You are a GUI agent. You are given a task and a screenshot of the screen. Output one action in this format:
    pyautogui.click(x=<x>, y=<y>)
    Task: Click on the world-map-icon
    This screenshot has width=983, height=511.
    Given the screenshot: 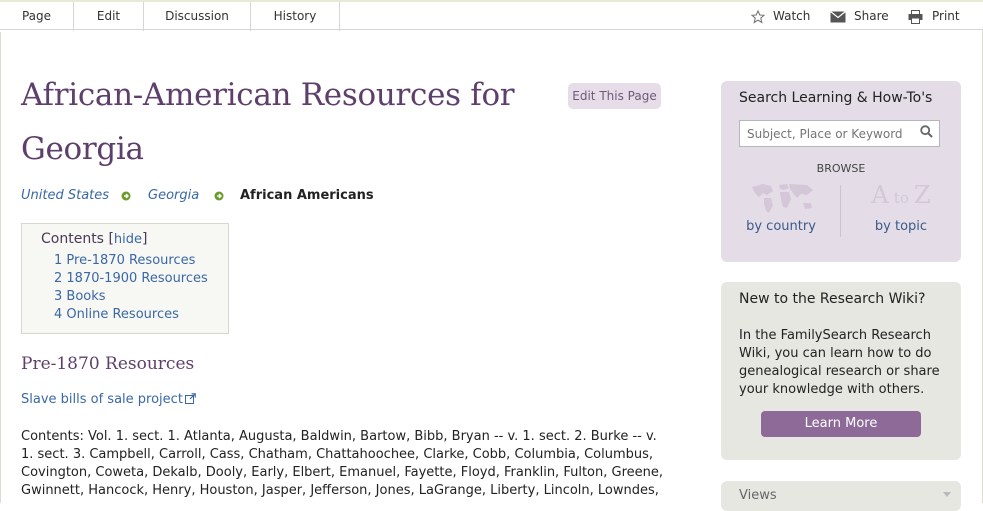 What is the action you would take?
    pyautogui.click(x=782, y=198)
    